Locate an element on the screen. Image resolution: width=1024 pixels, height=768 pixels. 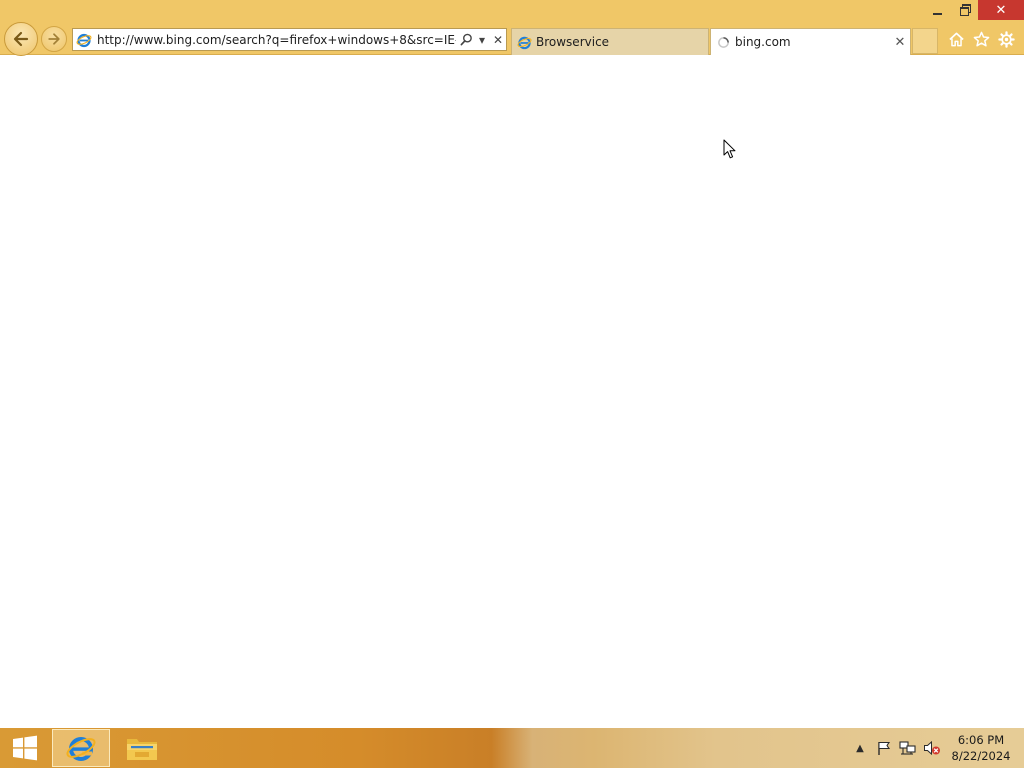
ie-tab-icon is located at coordinates (524, 42).